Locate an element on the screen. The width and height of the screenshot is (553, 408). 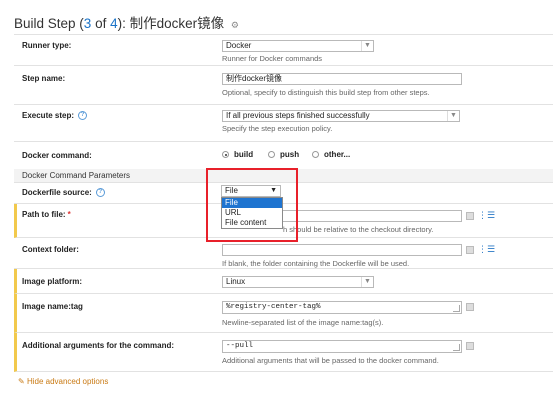
runner-type-hint: Runner for Docker commands is located at coordinates (272, 58).